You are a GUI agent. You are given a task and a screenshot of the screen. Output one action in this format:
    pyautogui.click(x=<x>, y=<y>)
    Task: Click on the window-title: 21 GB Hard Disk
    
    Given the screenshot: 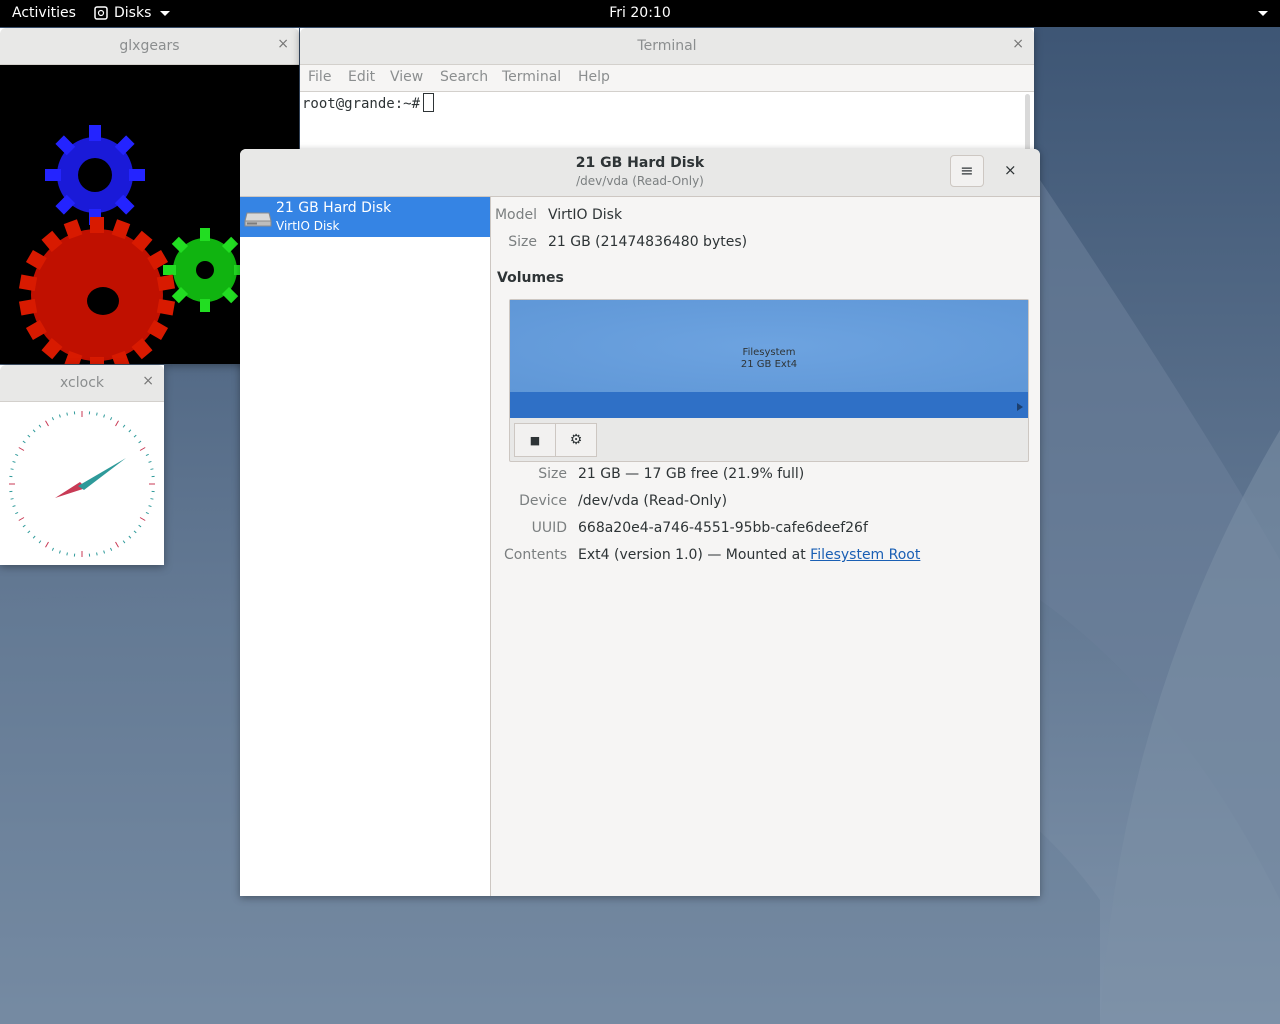 What is the action you would take?
    pyautogui.click(x=640, y=163)
    